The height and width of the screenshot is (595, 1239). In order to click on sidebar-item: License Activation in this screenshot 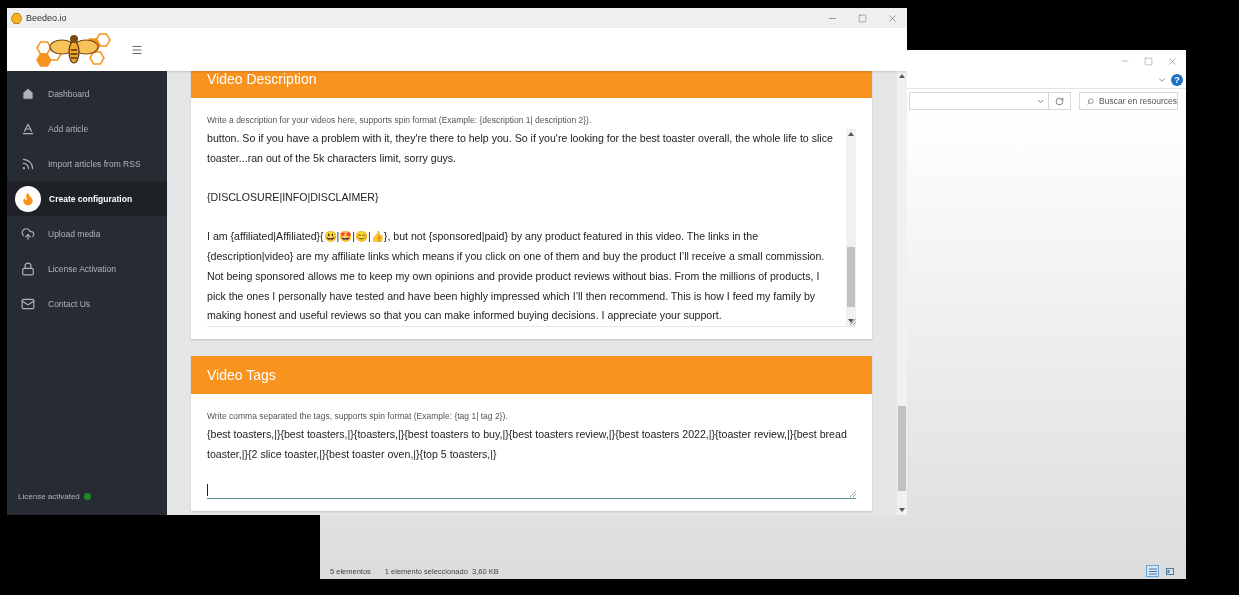, I will do `click(87, 268)`.